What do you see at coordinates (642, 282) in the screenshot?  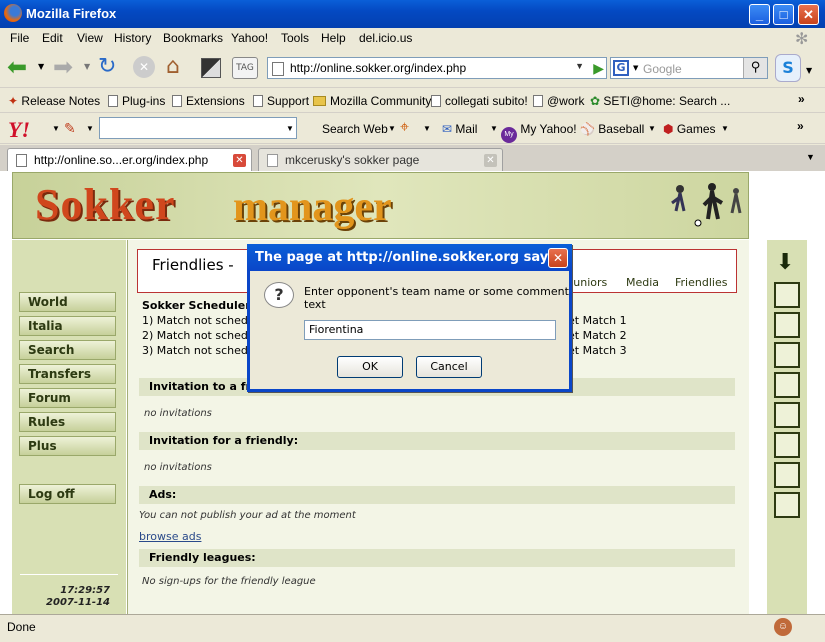 I see `subtab-media: Media` at bounding box center [642, 282].